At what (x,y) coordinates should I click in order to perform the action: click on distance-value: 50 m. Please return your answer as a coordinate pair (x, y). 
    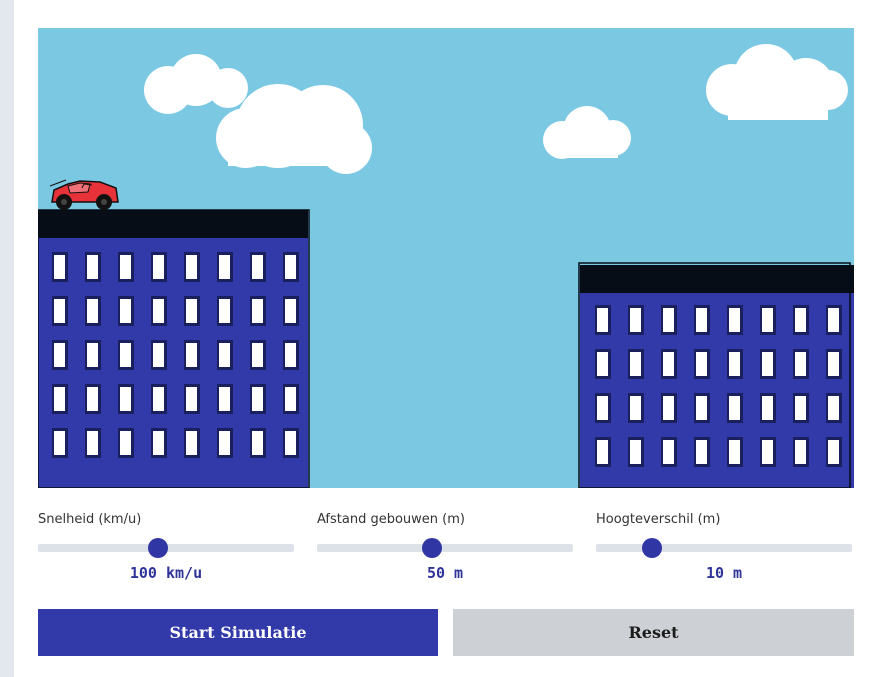
    Looking at the image, I should click on (445, 573).